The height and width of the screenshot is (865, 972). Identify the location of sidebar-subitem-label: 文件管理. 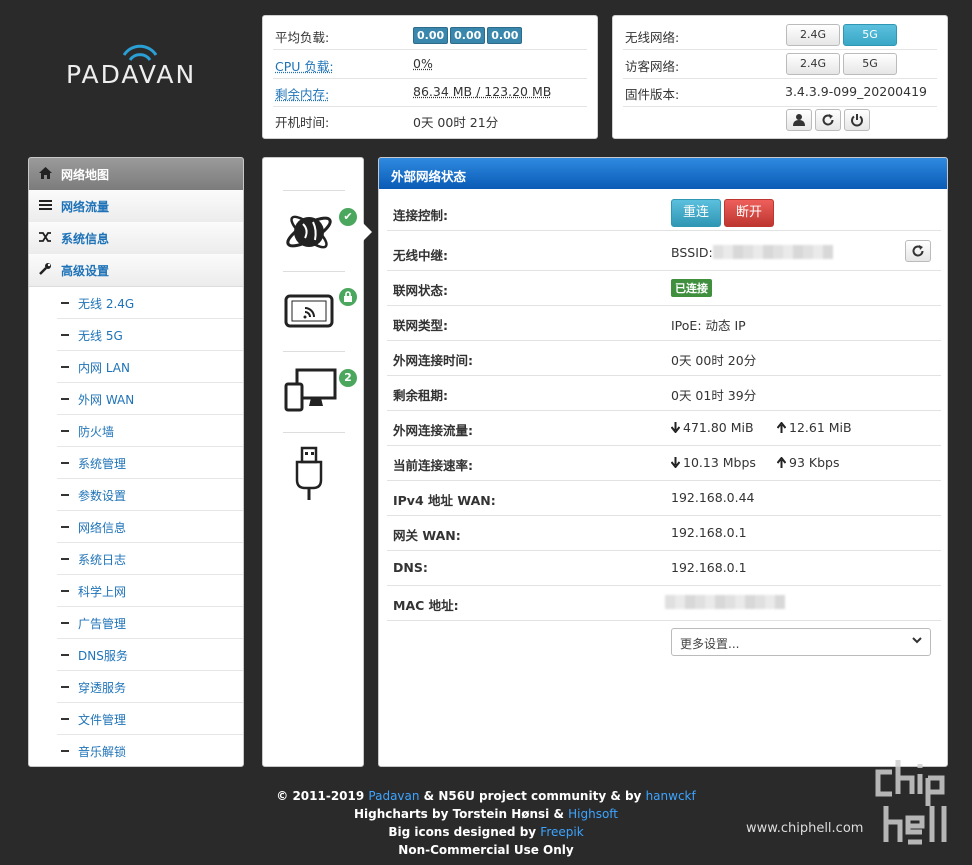
(102, 720).